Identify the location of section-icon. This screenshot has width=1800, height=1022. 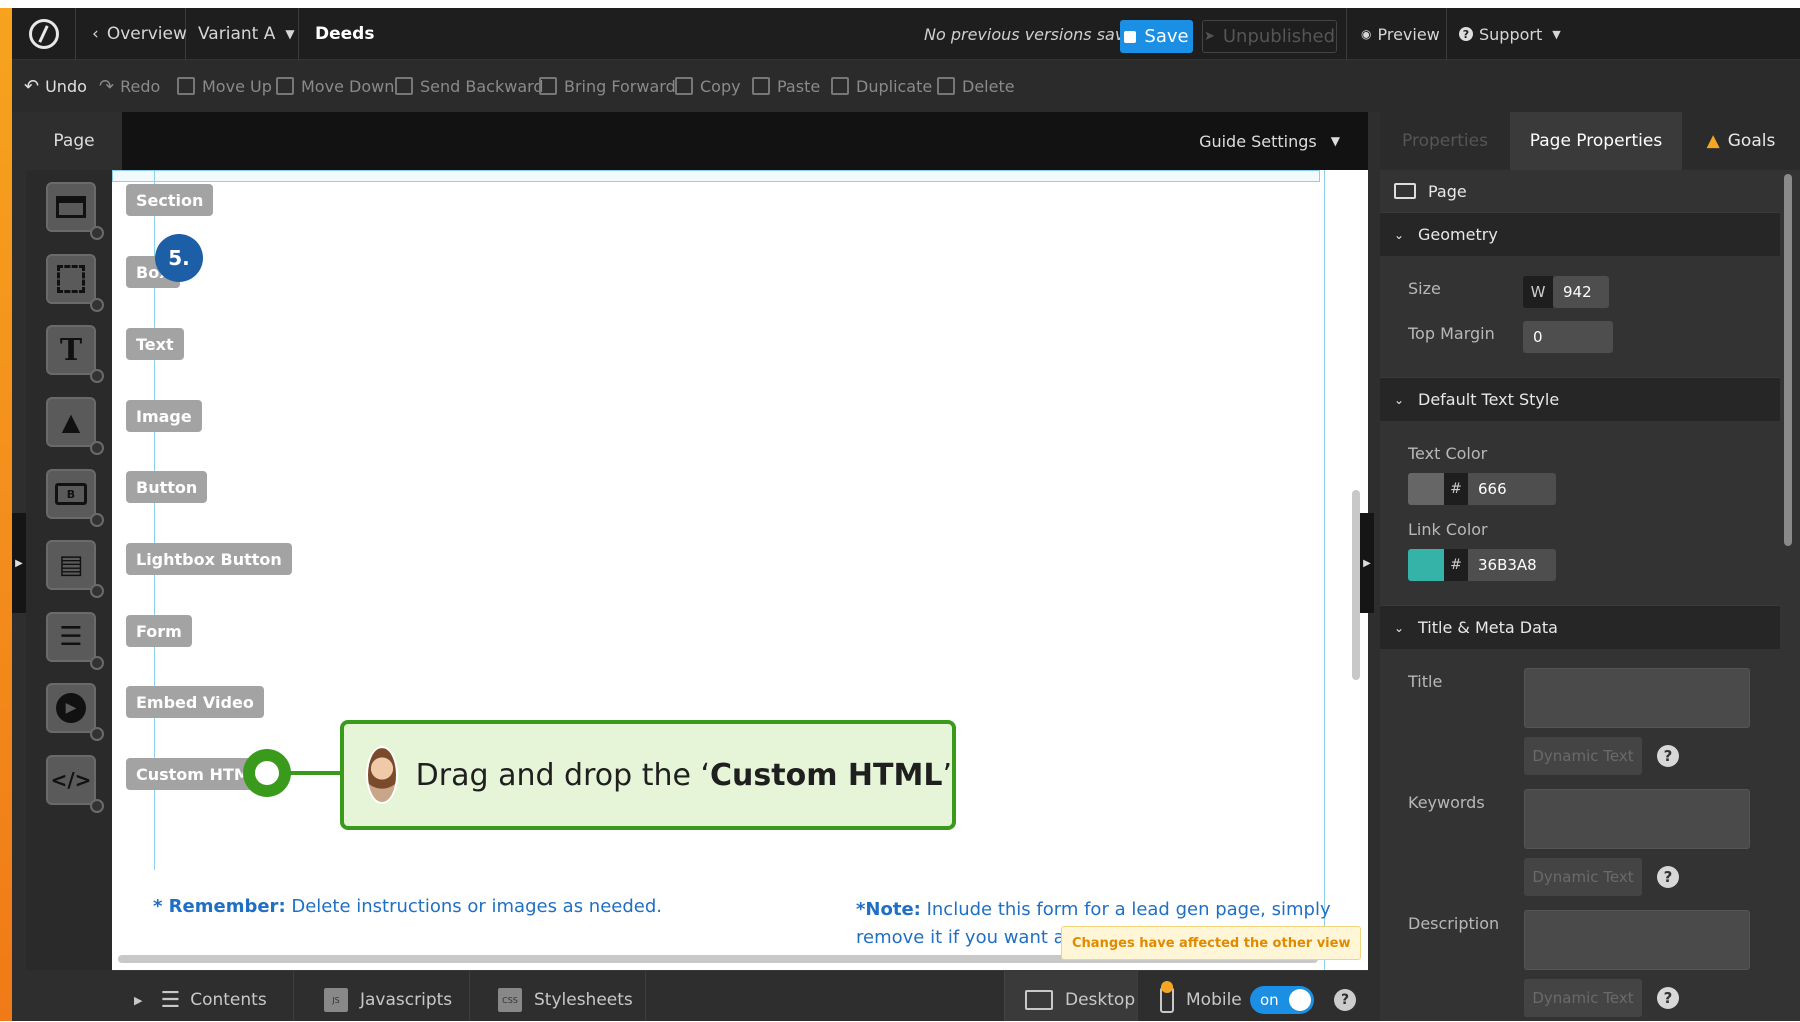
(71, 207).